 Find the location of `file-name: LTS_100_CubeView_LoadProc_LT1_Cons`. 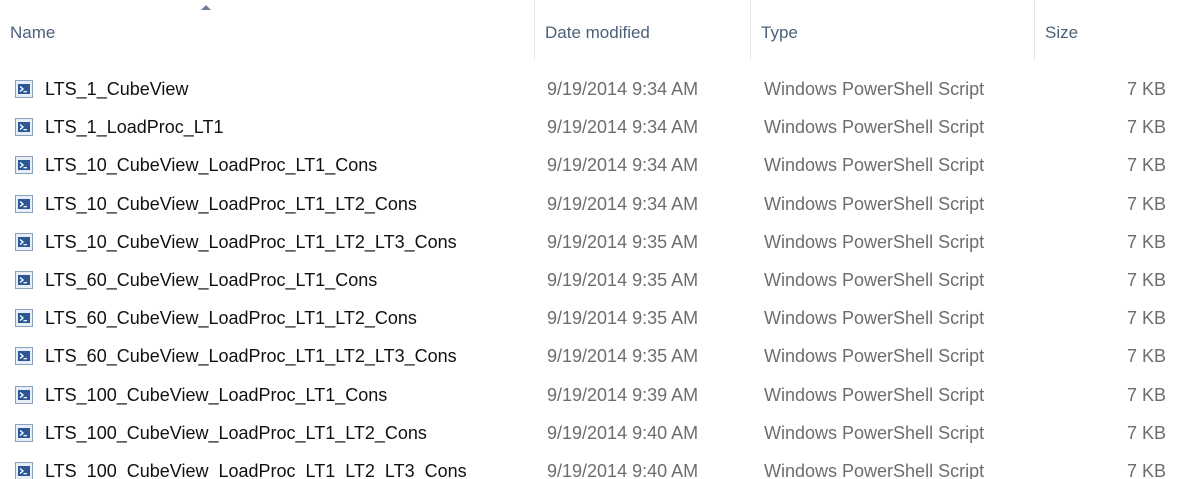

file-name: LTS_100_CubeView_LoadProc_LT1_Cons is located at coordinates (216, 394).